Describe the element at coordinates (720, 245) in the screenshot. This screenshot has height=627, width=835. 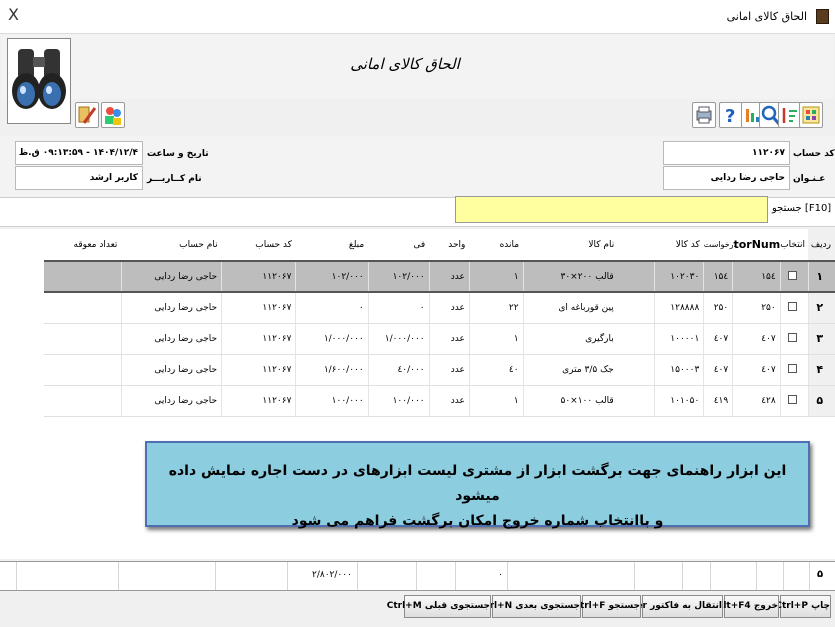
I see `col-request: درخواست` at that location.